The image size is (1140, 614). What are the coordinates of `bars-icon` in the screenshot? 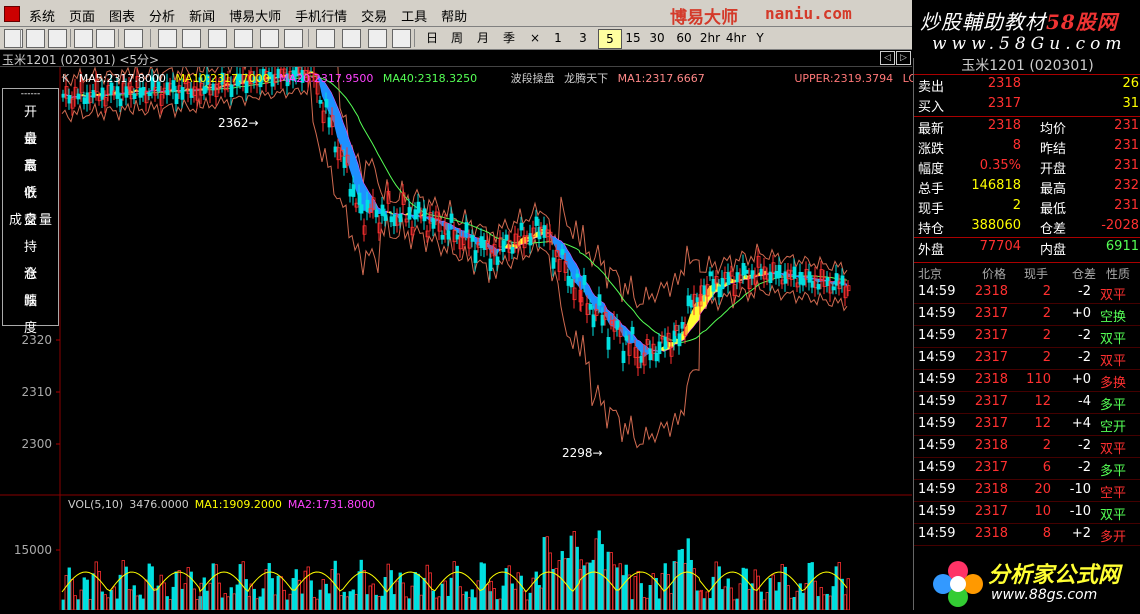 It's located at (57, 38).